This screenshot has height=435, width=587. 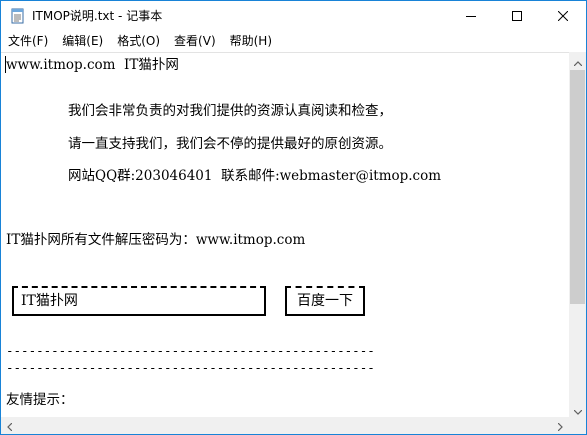 I want to click on text-line-4: 网站QQ群:203046401 联系邮件:webmaster@itmop.com, so click(x=255, y=176).